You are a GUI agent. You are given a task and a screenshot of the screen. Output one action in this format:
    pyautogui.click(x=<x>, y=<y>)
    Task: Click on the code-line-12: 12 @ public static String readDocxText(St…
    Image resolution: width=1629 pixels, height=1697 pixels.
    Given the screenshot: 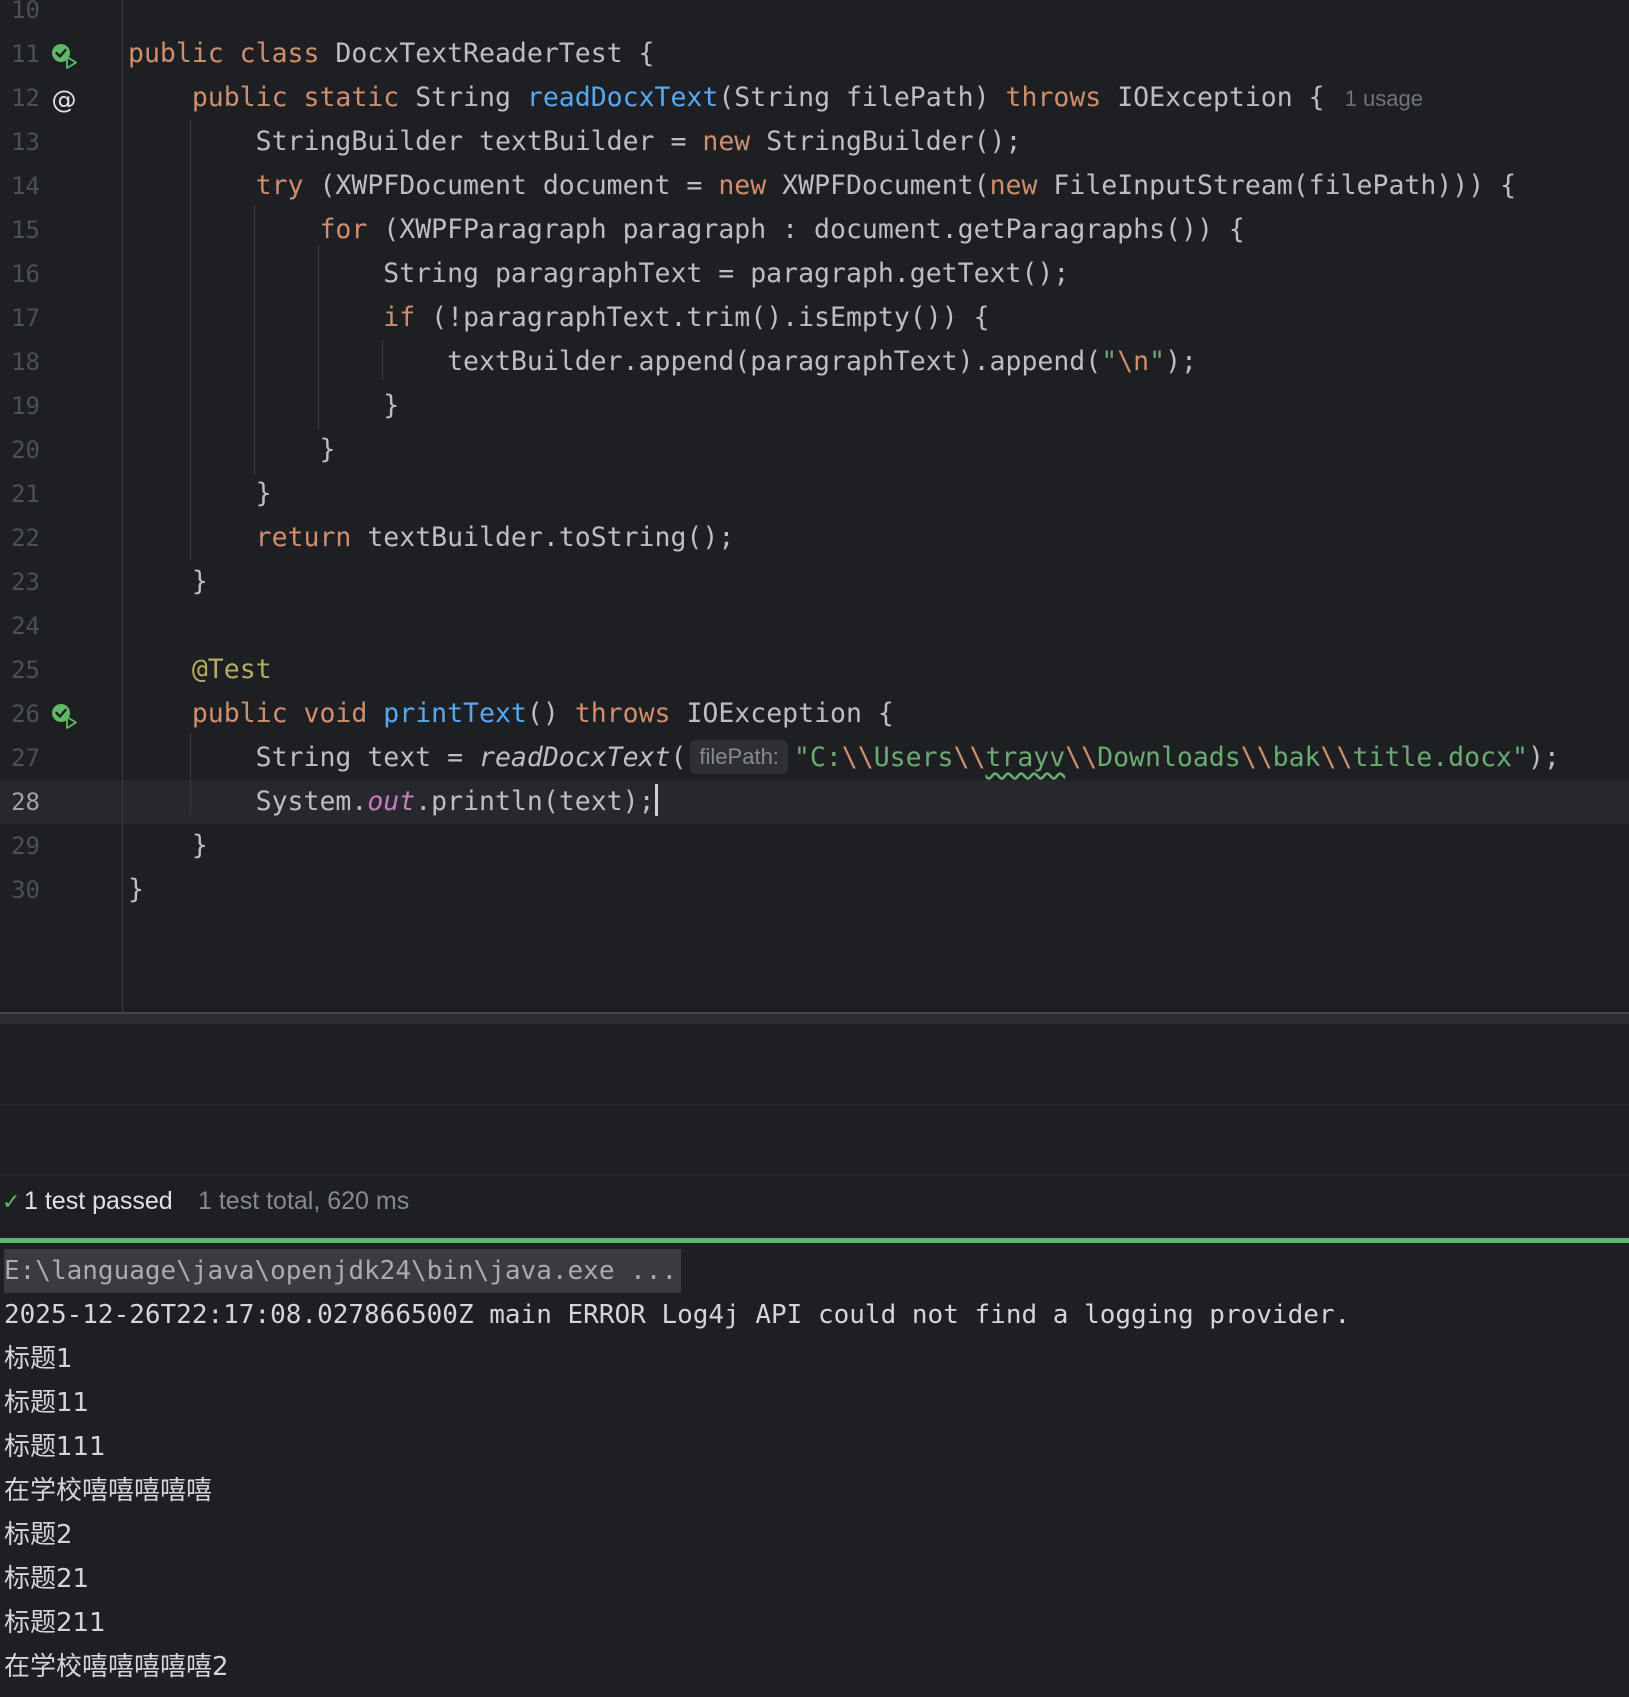 What is the action you would take?
    pyautogui.click(x=814, y=98)
    